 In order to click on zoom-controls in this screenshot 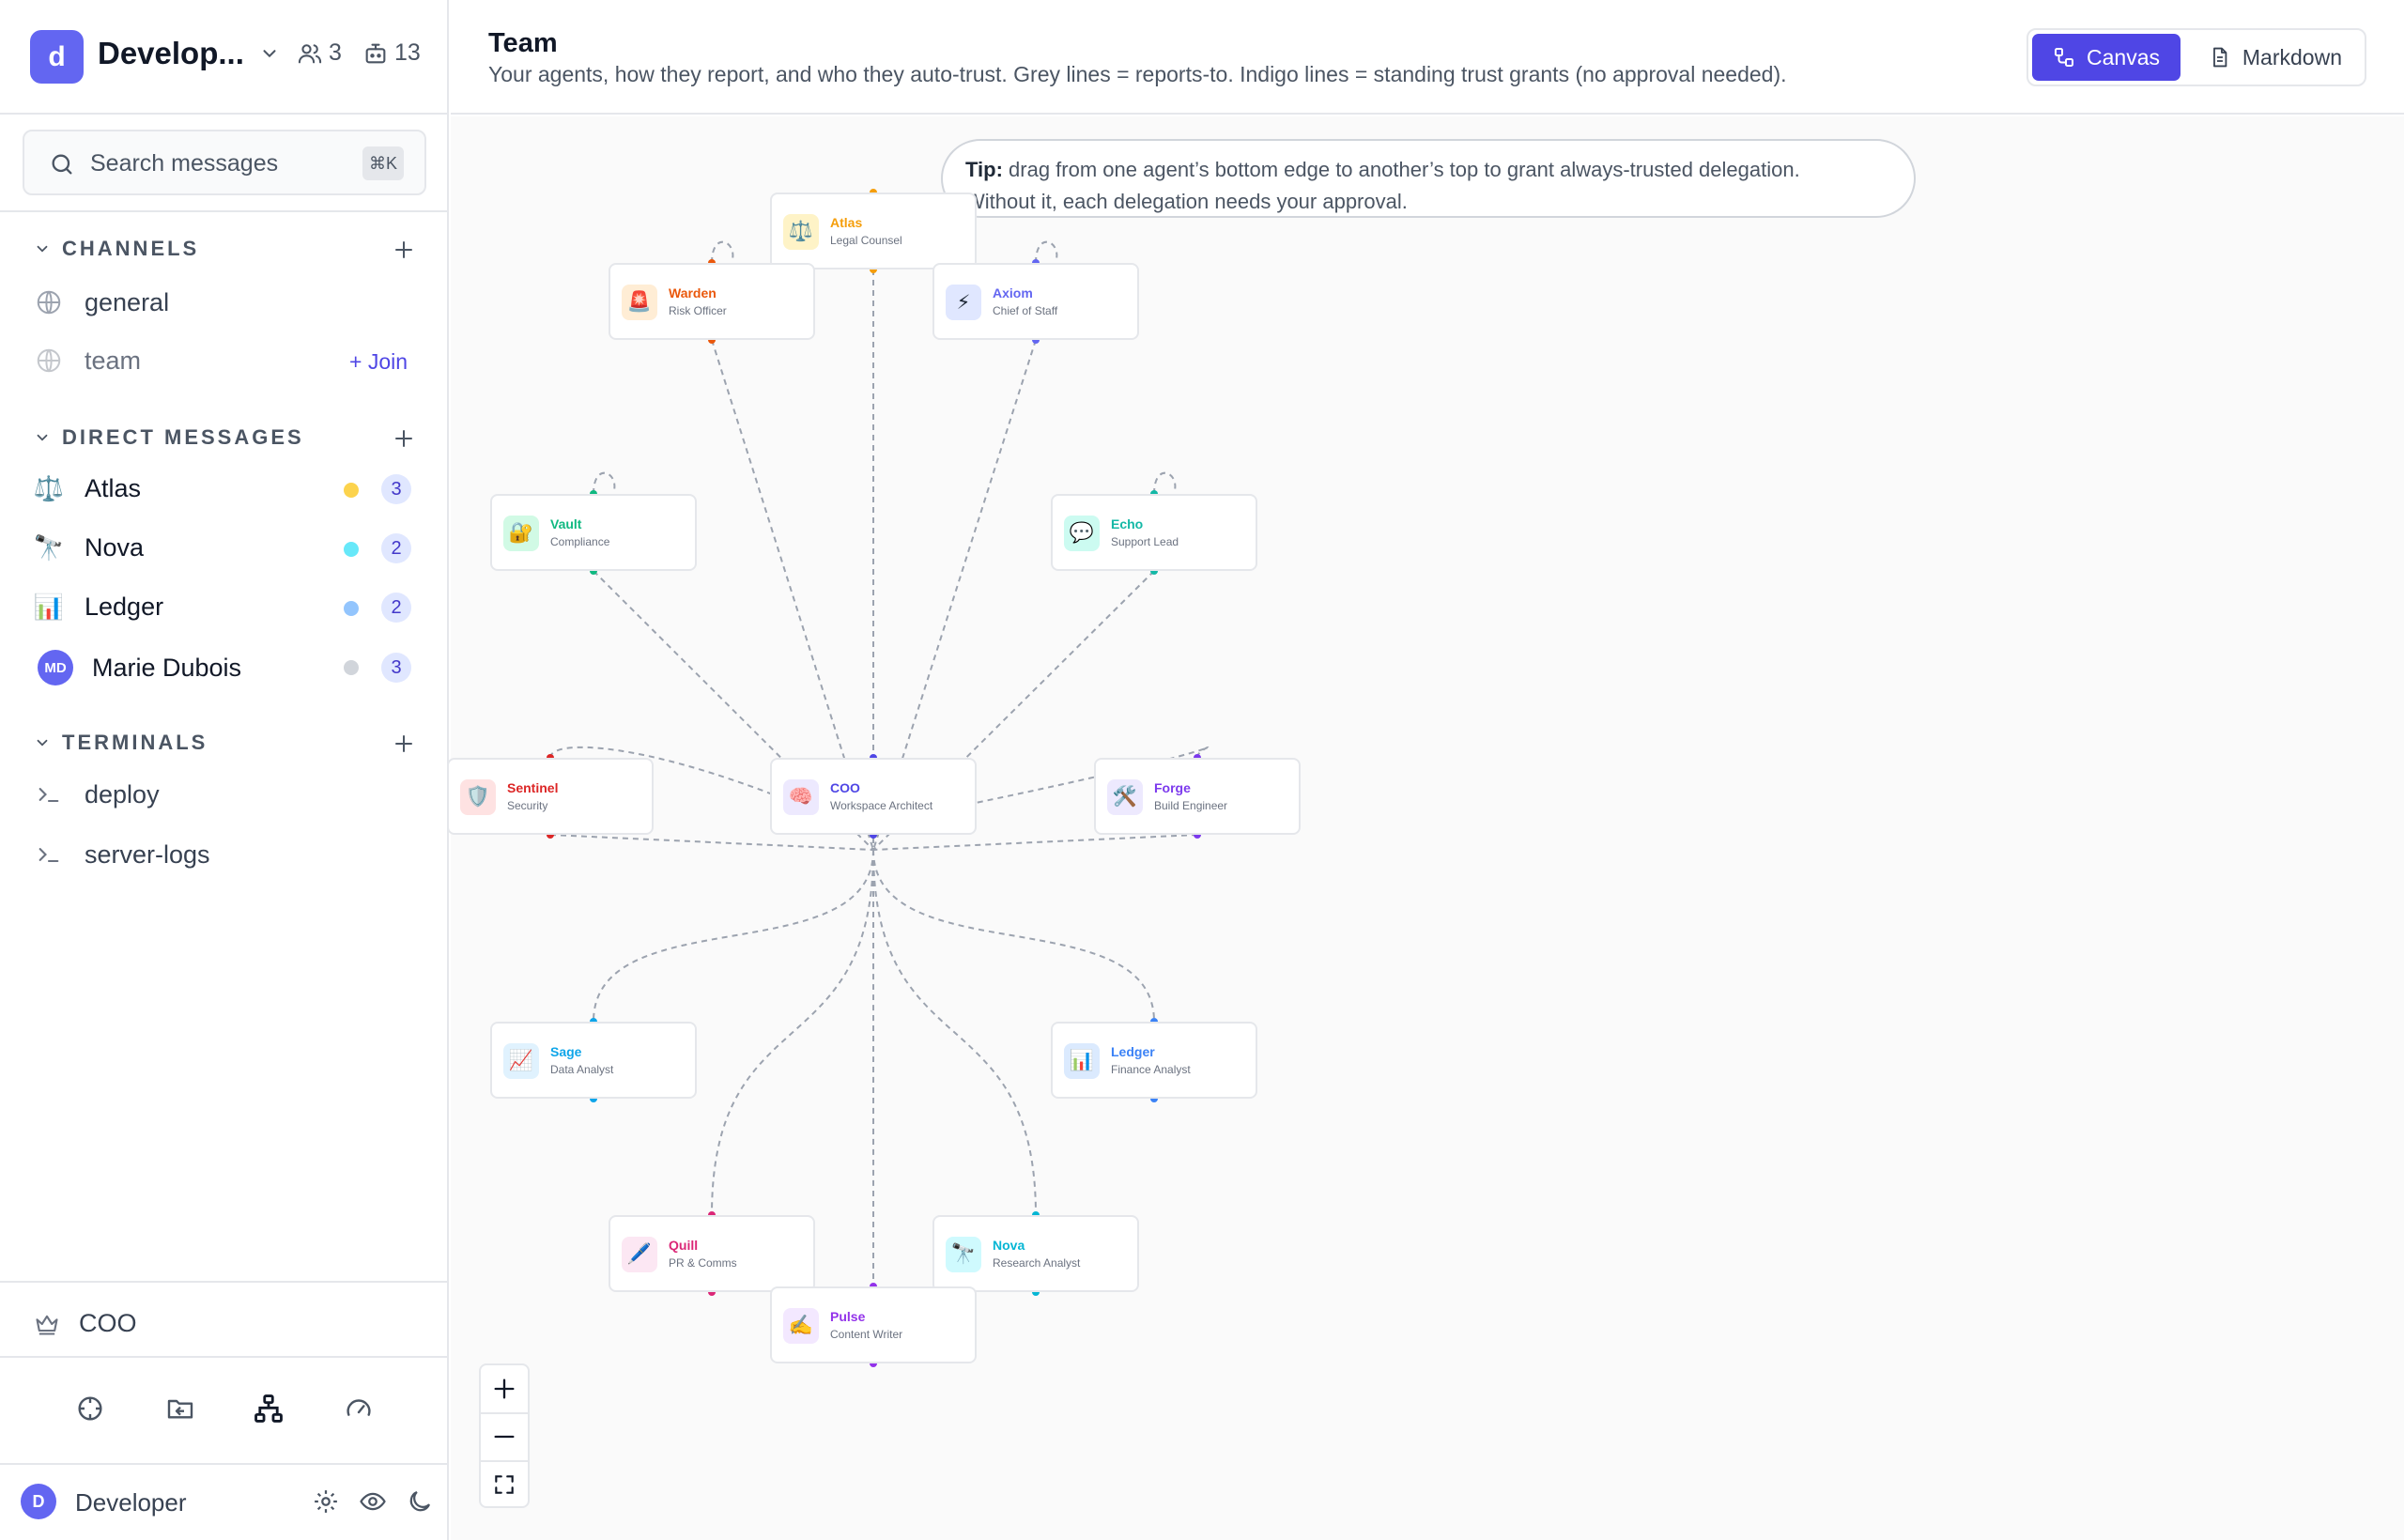, I will do `click(504, 1435)`.